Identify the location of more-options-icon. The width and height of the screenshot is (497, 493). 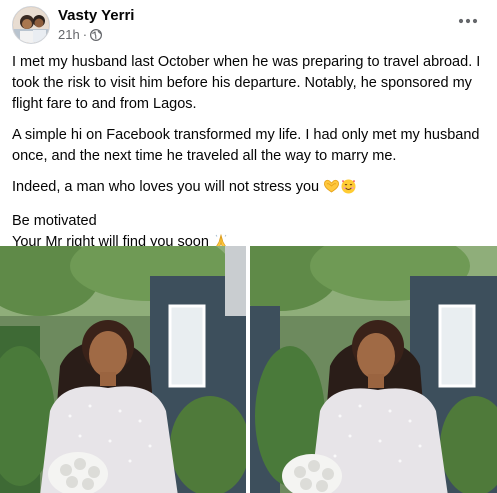
(468, 21).